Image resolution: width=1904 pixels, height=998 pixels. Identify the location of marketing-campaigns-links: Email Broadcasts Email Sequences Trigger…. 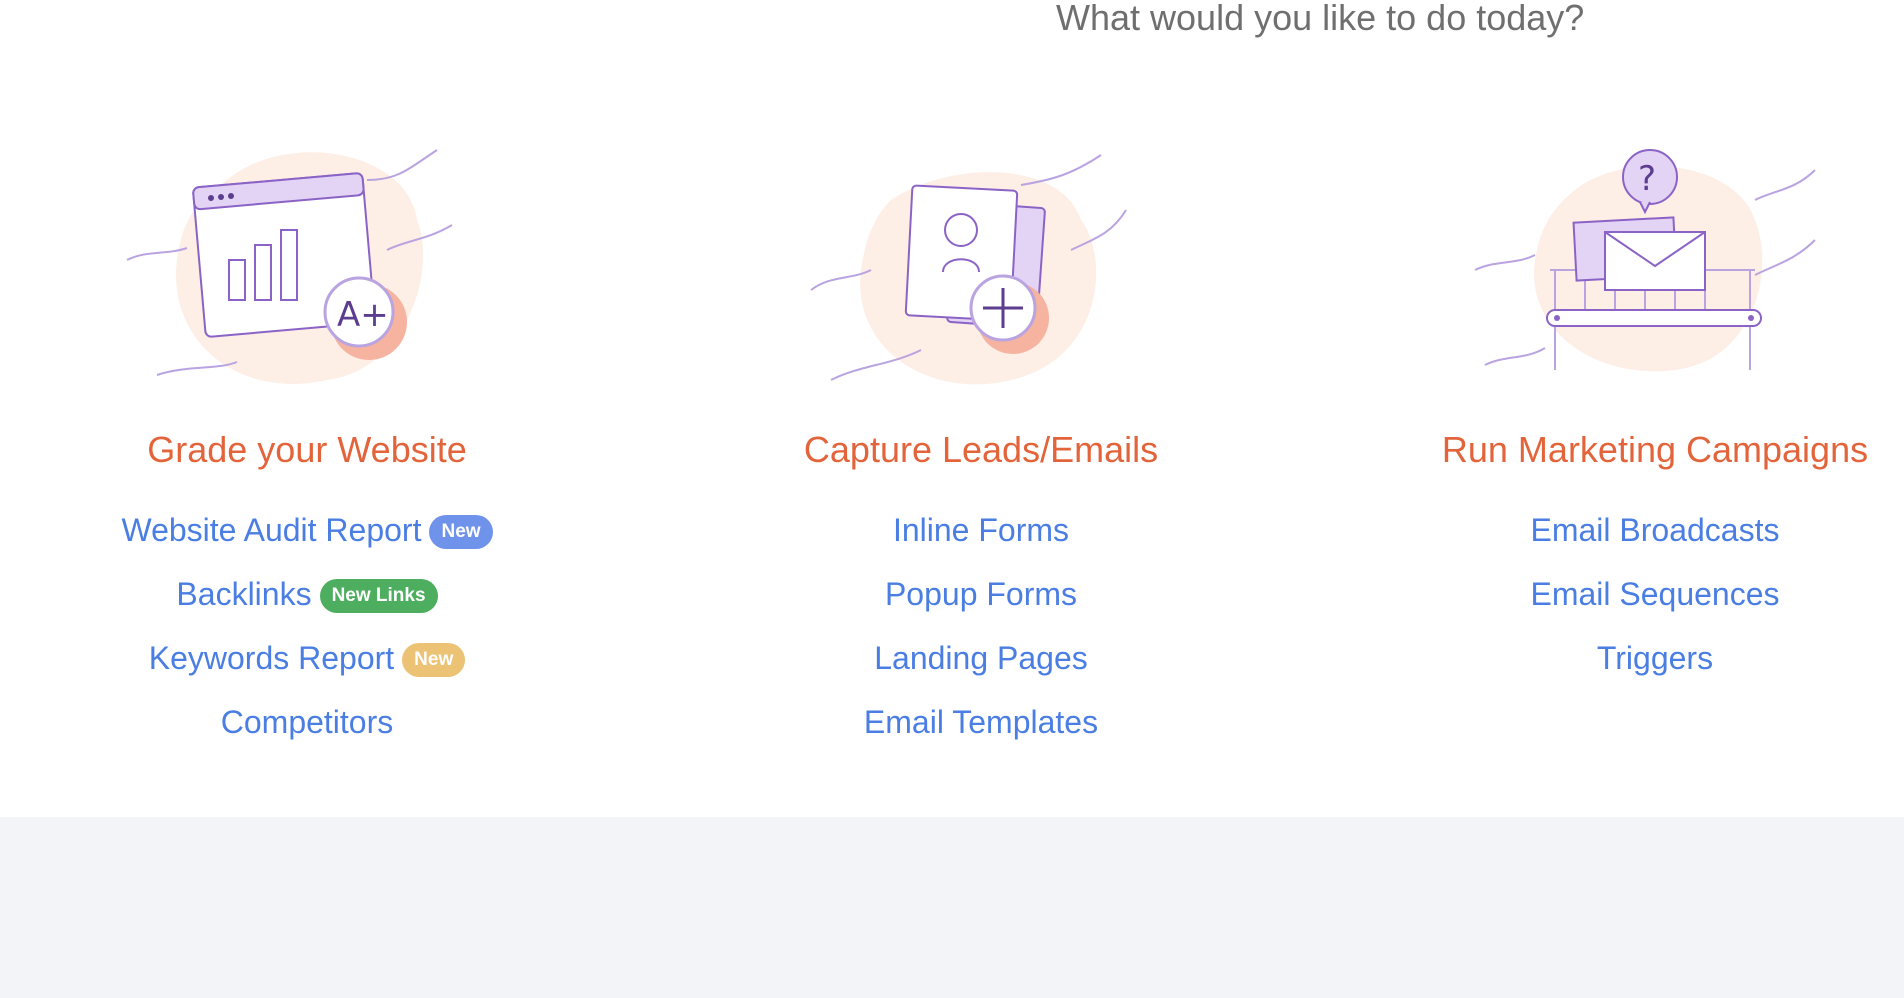
(1609, 606).